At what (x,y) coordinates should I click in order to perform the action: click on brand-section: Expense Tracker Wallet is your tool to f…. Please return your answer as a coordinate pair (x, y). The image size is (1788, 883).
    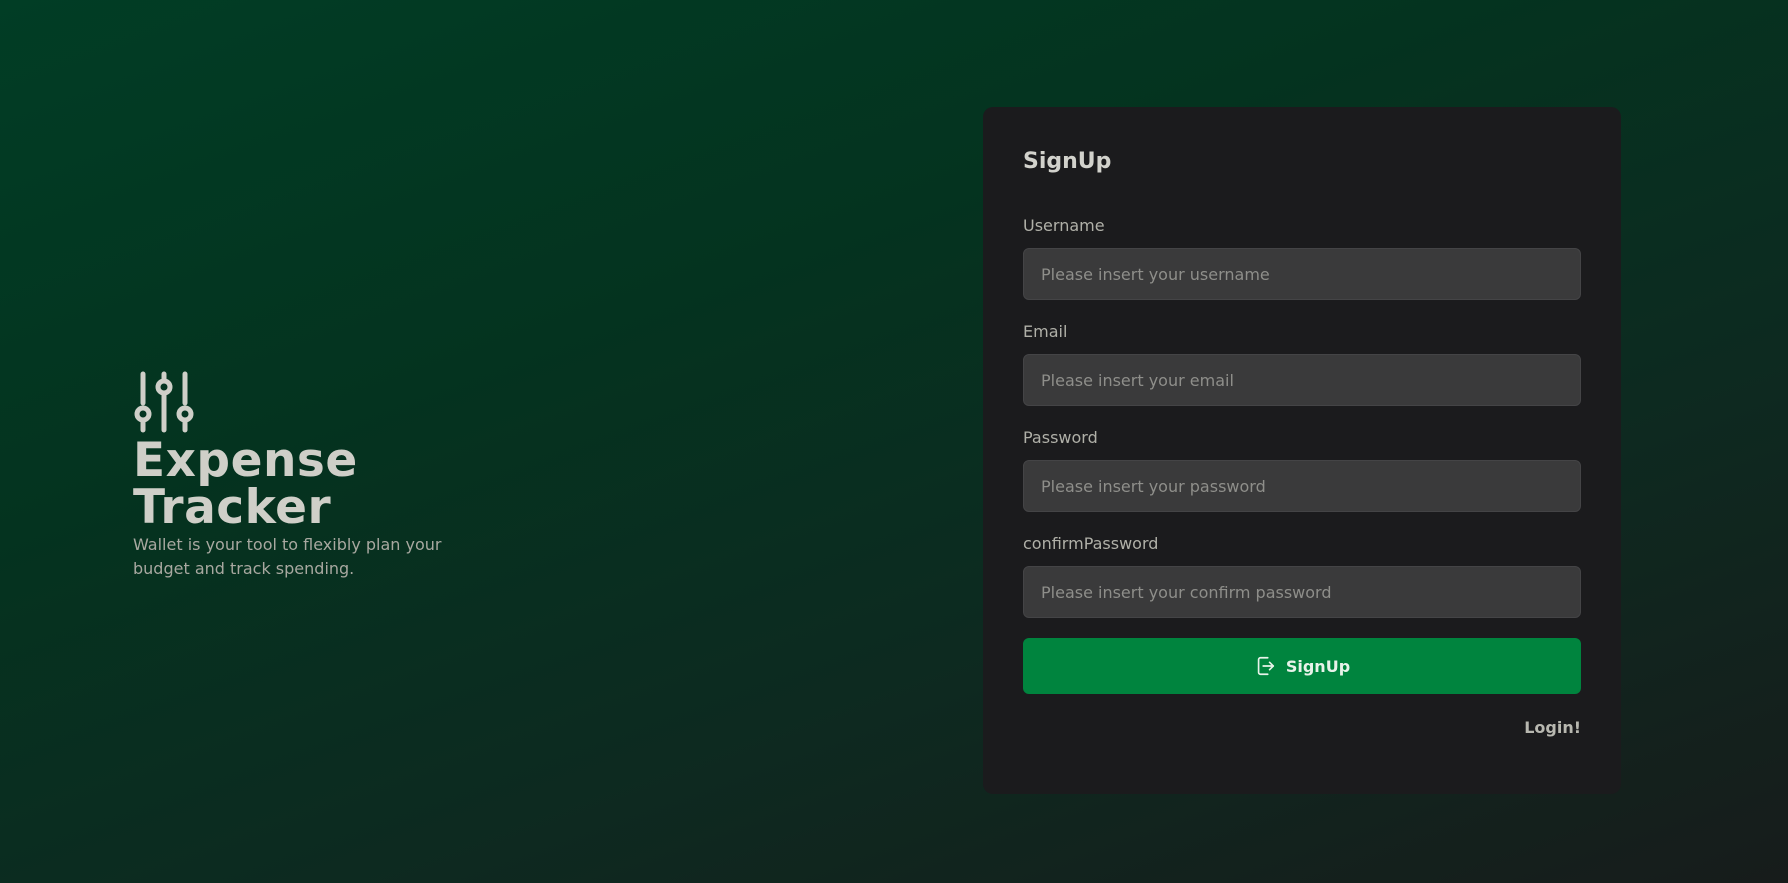
    Looking at the image, I should click on (343, 475).